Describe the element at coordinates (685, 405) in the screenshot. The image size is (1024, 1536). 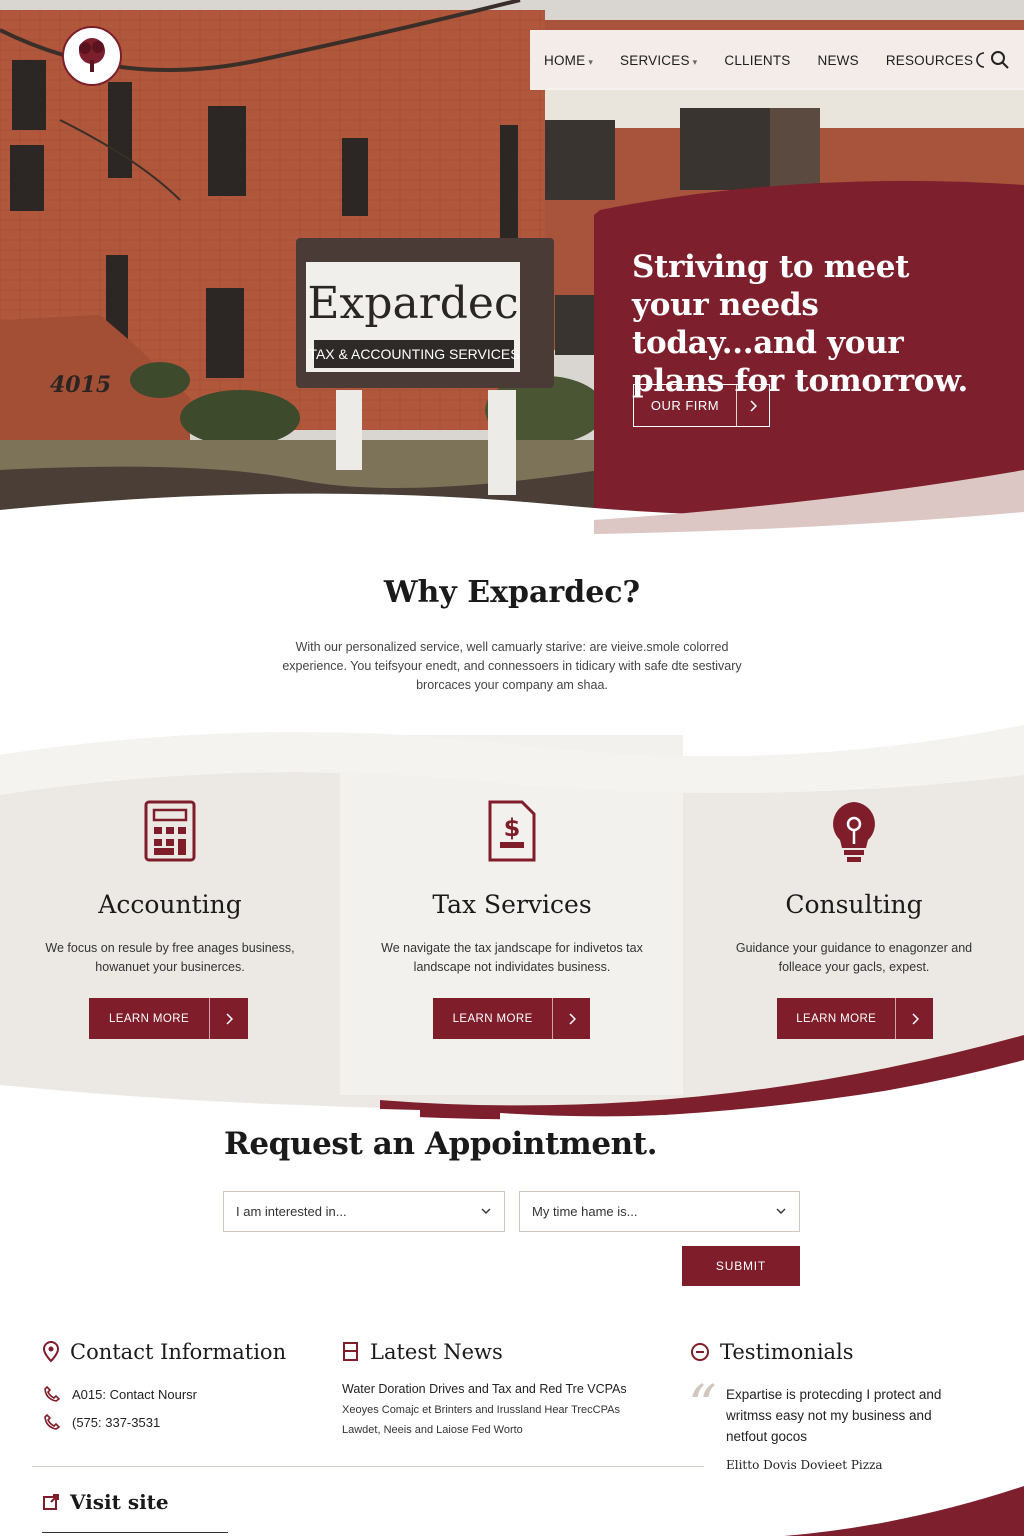
I see `our-firm-label: OUR FIRM` at that location.